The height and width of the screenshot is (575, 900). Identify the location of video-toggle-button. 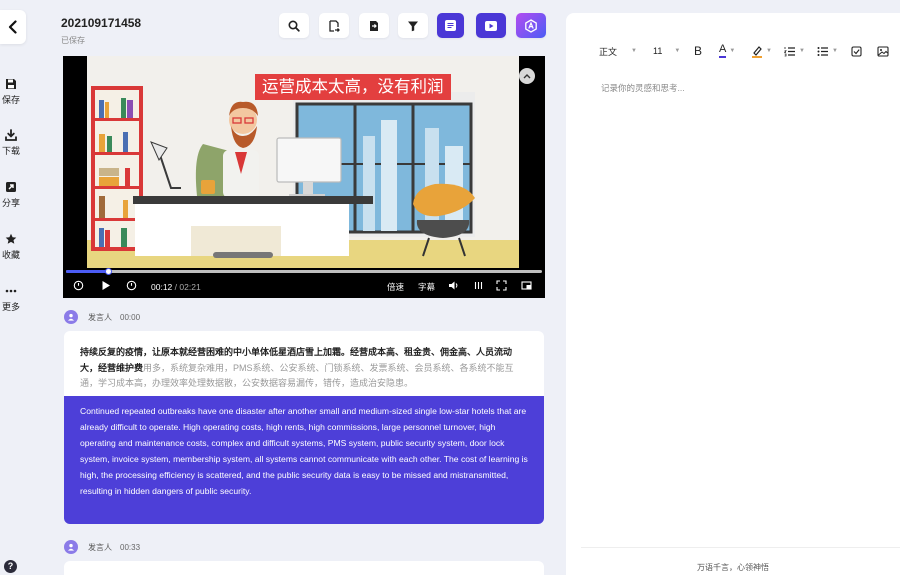
(491, 25).